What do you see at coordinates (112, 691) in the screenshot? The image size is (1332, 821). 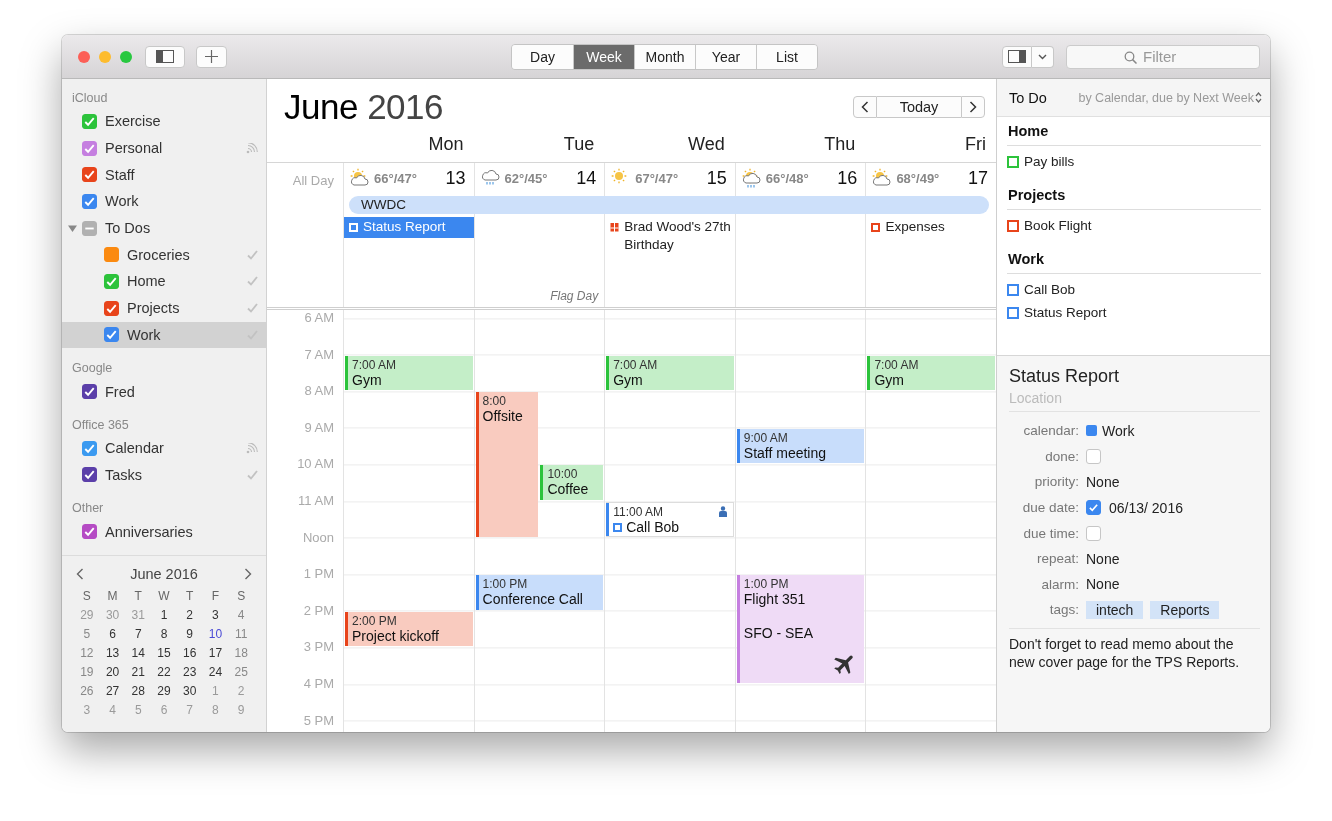 I see `mini-calendar-day: 27` at bounding box center [112, 691].